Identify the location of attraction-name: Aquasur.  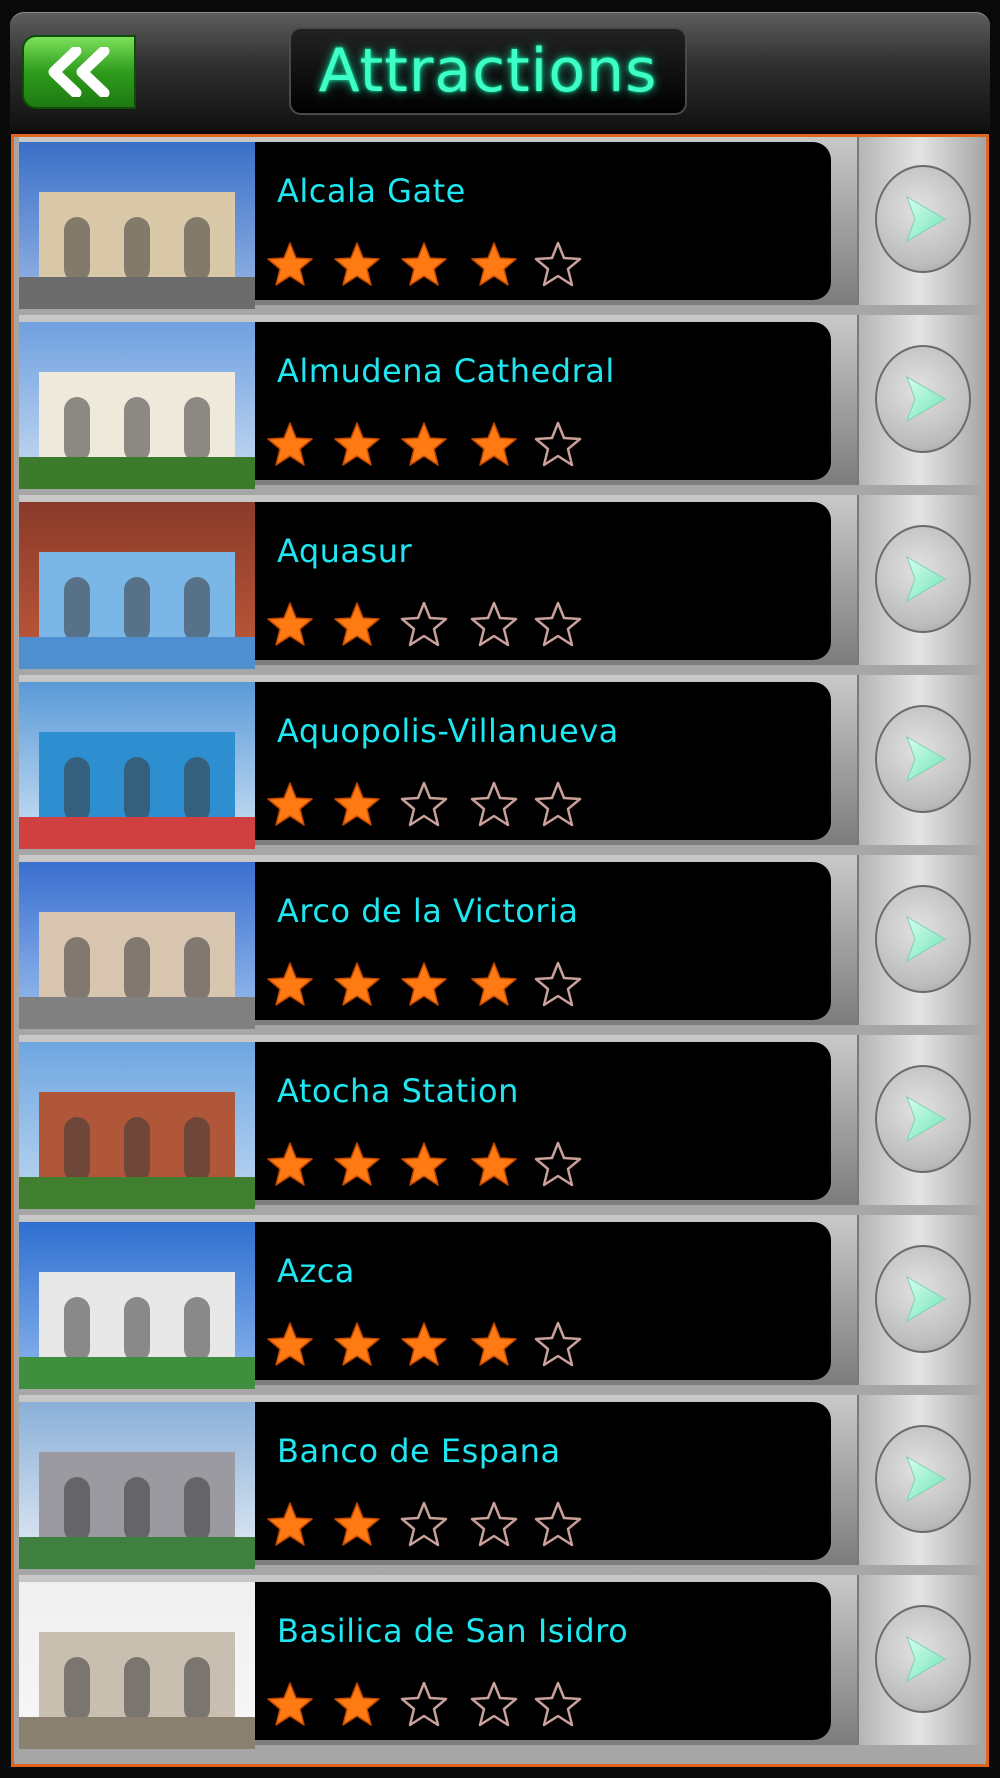
(345, 551).